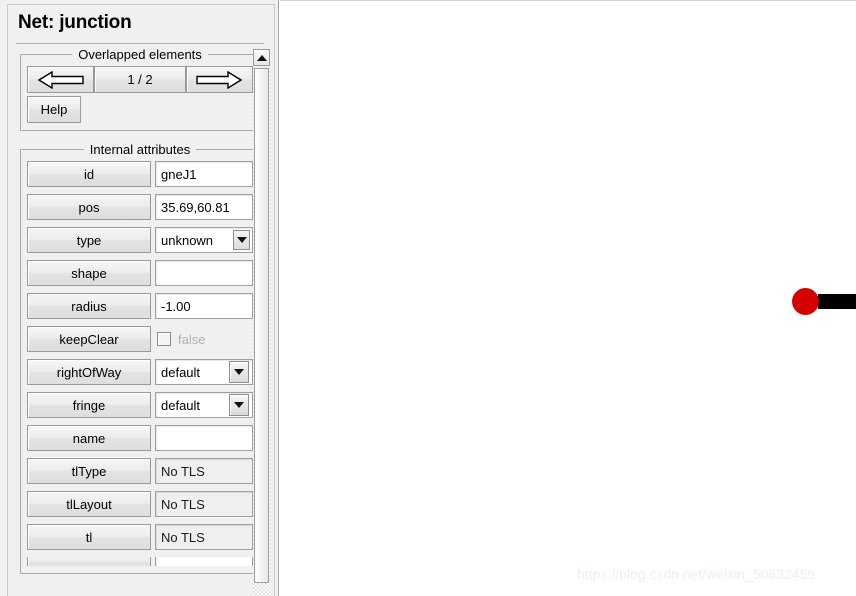 The width and height of the screenshot is (856, 596). What do you see at coordinates (568, 0) in the screenshot?
I see `canvas-top-border` at bounding box center [568, 0].